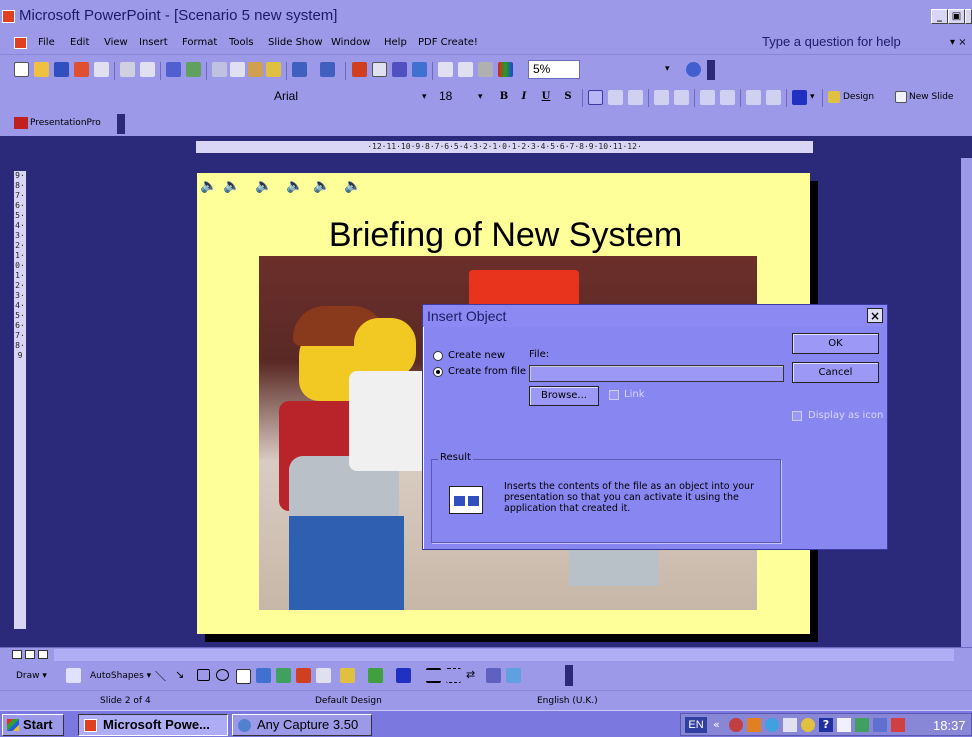 This screenshot has width=972, height=737. I want to click on open-icon, so click(41, 69).